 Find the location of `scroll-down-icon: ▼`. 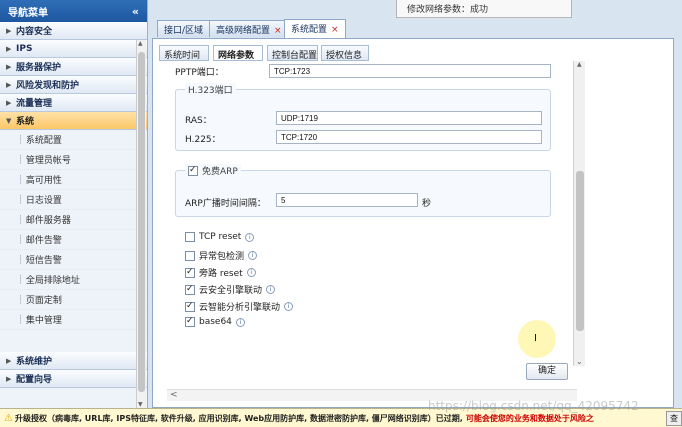

scroll-down-icon: ▼ is located at coordinates (140, 404).